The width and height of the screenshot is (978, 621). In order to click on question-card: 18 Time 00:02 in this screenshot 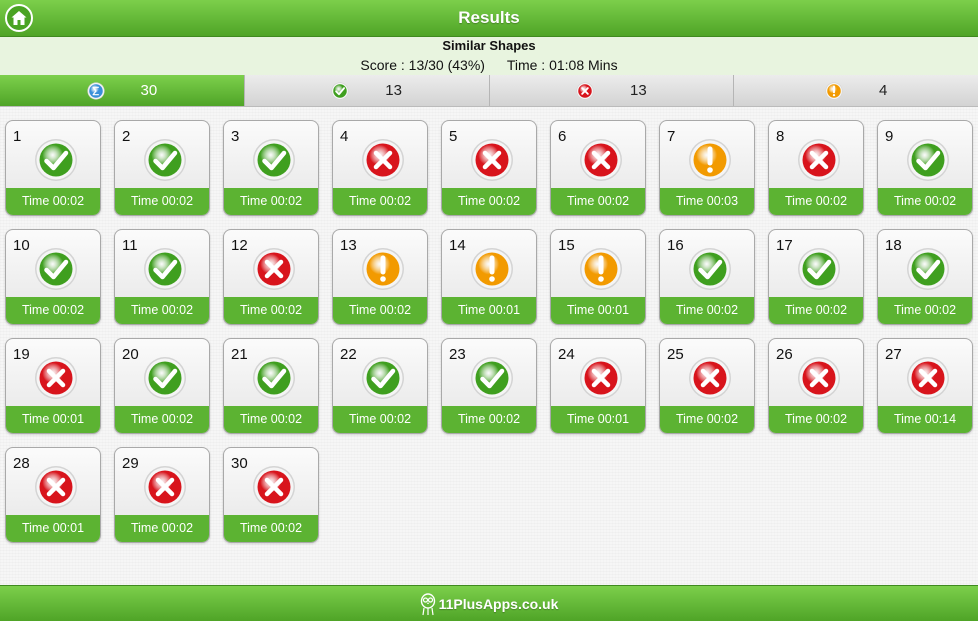, I will do `click(925, 277)`.